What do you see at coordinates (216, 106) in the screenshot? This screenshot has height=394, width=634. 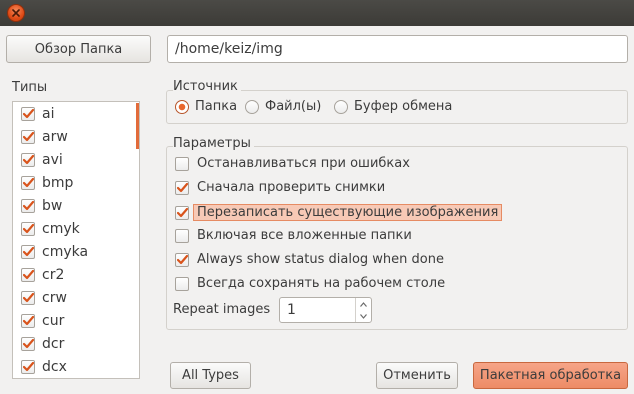 I see `source-radio-label: Папка` at bounding box center [216, 106].